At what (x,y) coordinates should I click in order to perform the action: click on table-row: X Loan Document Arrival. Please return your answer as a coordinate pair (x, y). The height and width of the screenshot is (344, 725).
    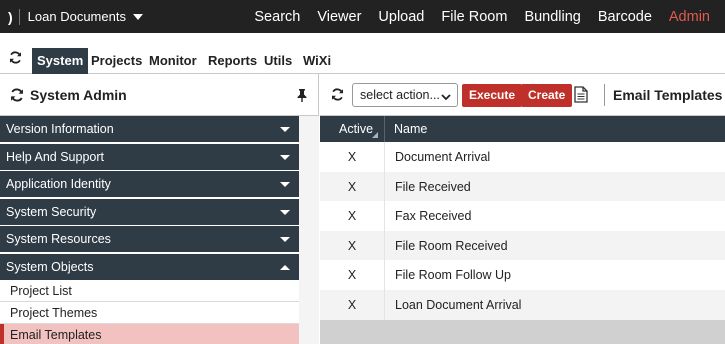
    Looking at the image, I should click on (522, 305).